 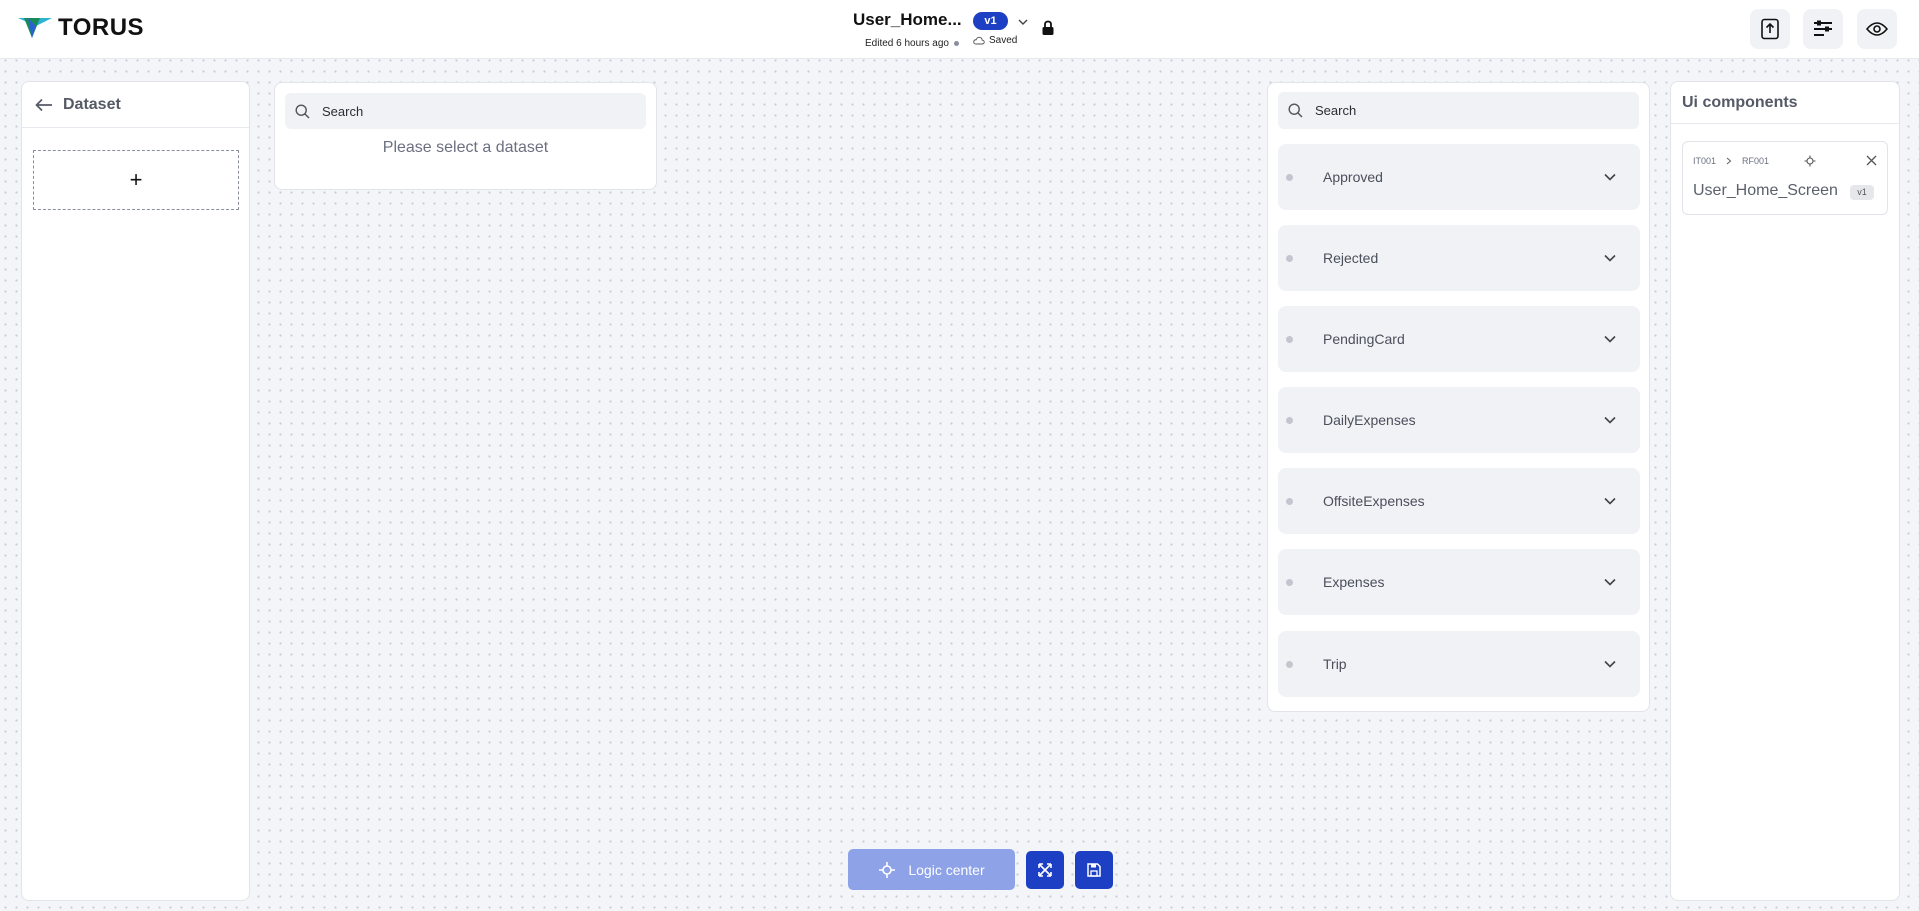 I want to click on component-search-box, so click(x=1458, y=110).